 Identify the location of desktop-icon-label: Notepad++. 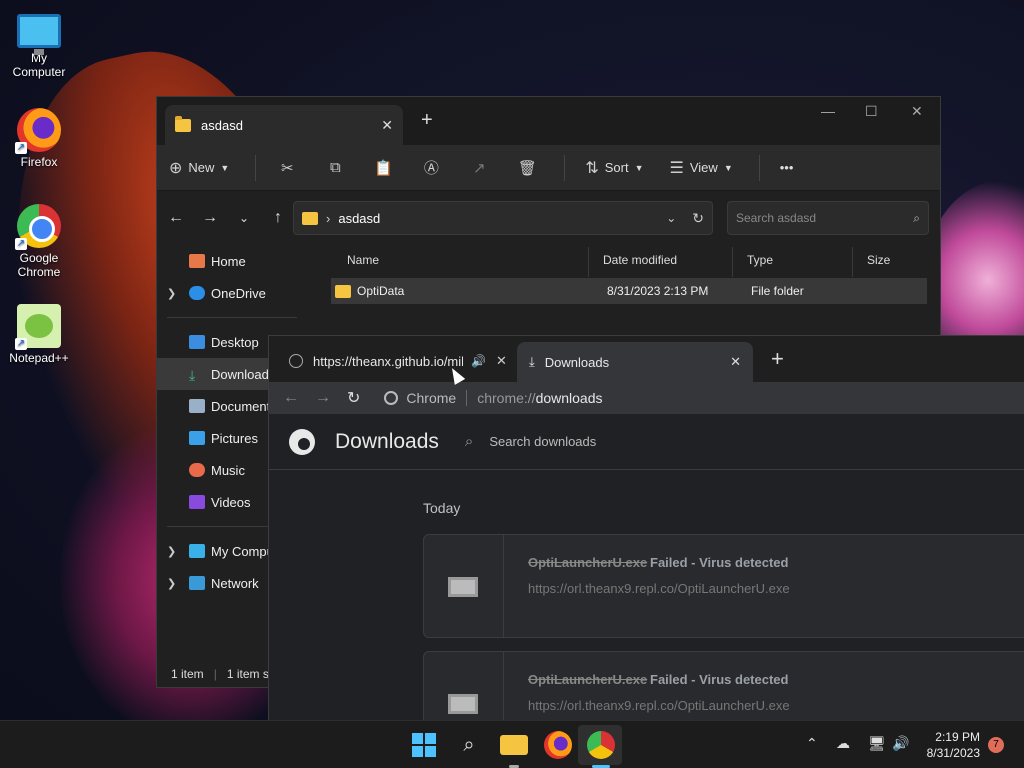
(39, 358).